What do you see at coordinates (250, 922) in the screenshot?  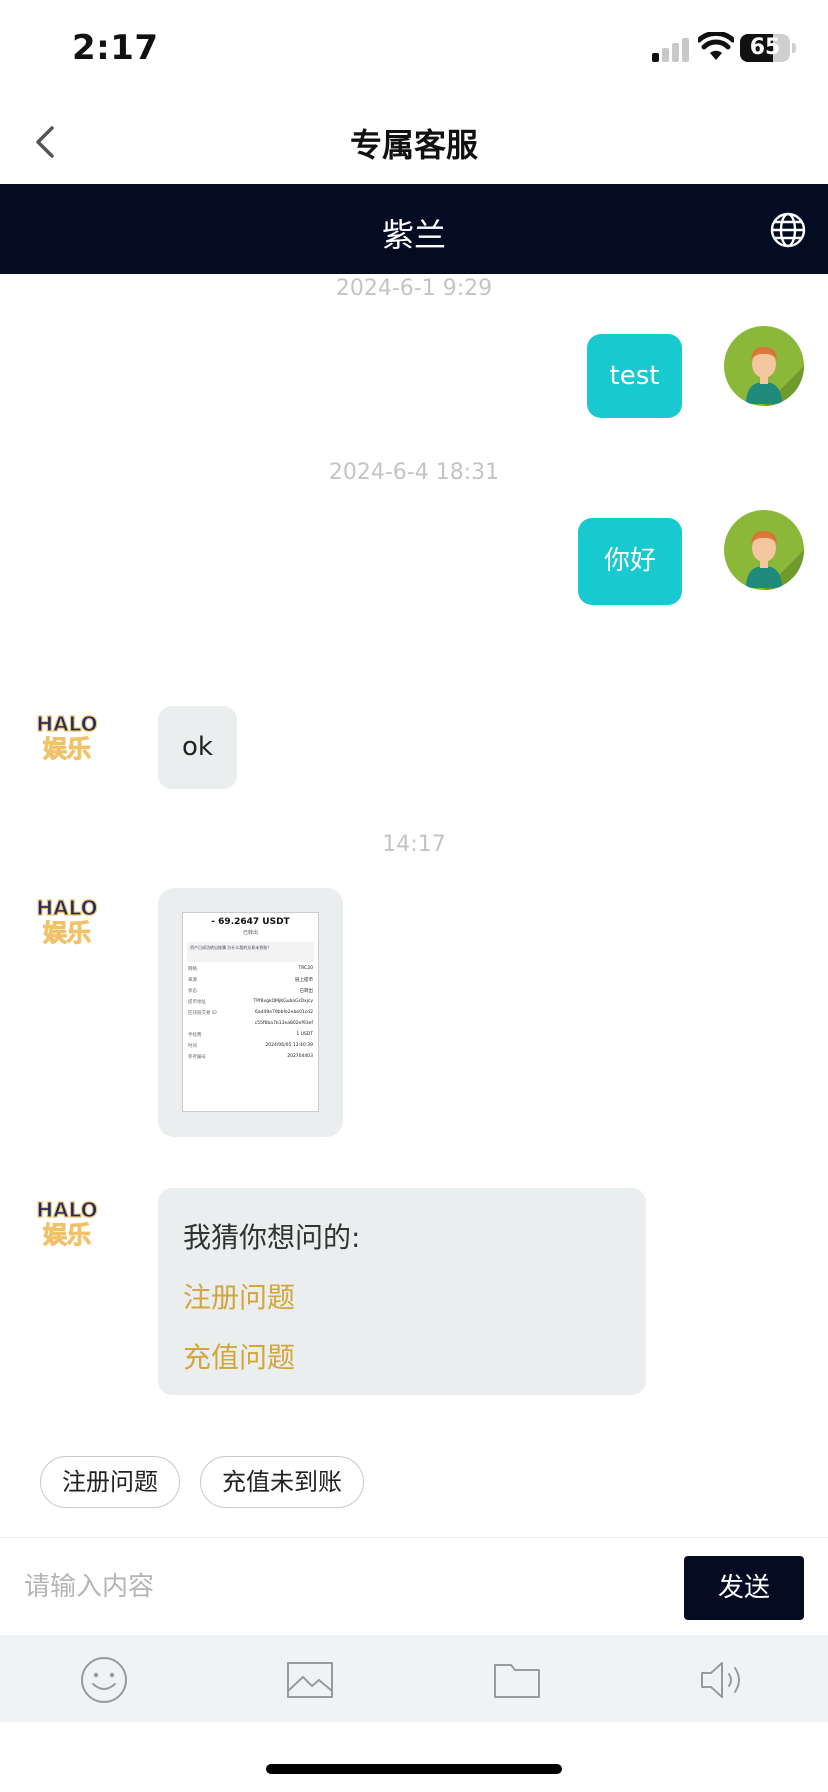 I see `receipt-amount: - 69.2647 USDT` at bounding box center [250, 922].